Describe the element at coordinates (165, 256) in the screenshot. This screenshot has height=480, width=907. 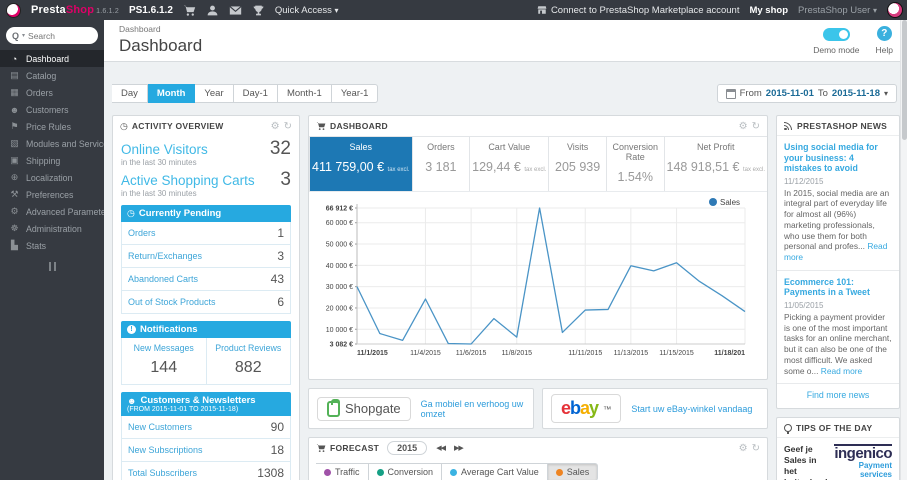
I see `pending-link: Return/Exchanges` at that location.